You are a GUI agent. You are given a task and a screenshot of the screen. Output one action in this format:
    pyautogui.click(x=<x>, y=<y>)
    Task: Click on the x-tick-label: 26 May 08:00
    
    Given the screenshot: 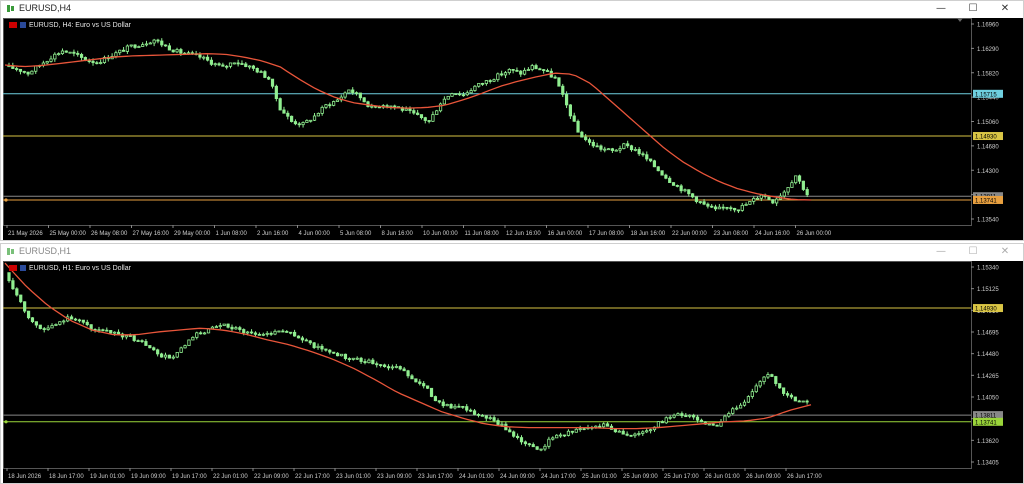 What is the action you would take?
    pyautogui.click(x=109, y=234)
    